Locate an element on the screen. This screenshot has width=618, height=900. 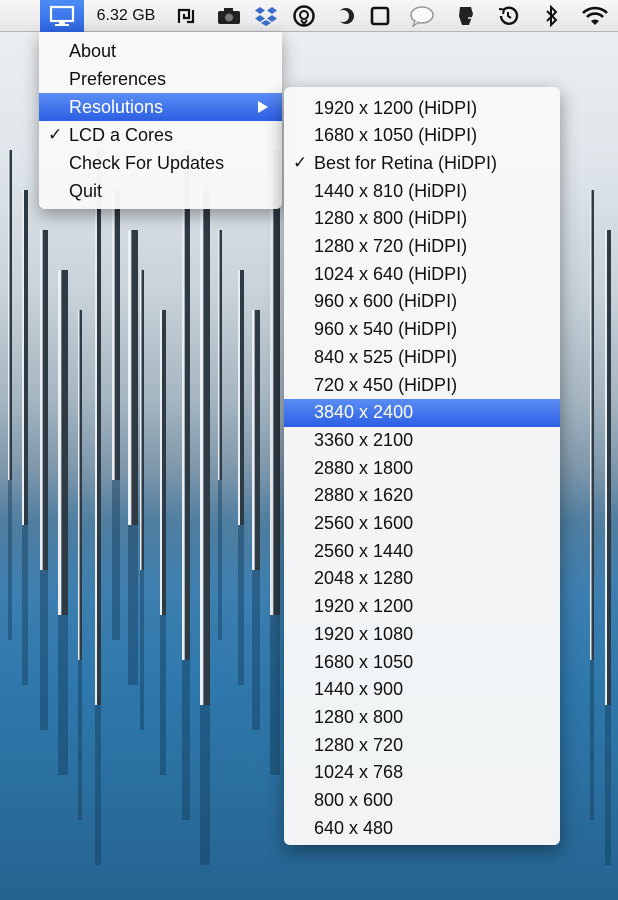
resolution-label: 2560 x 1440 is located at coordinates (364, 550).